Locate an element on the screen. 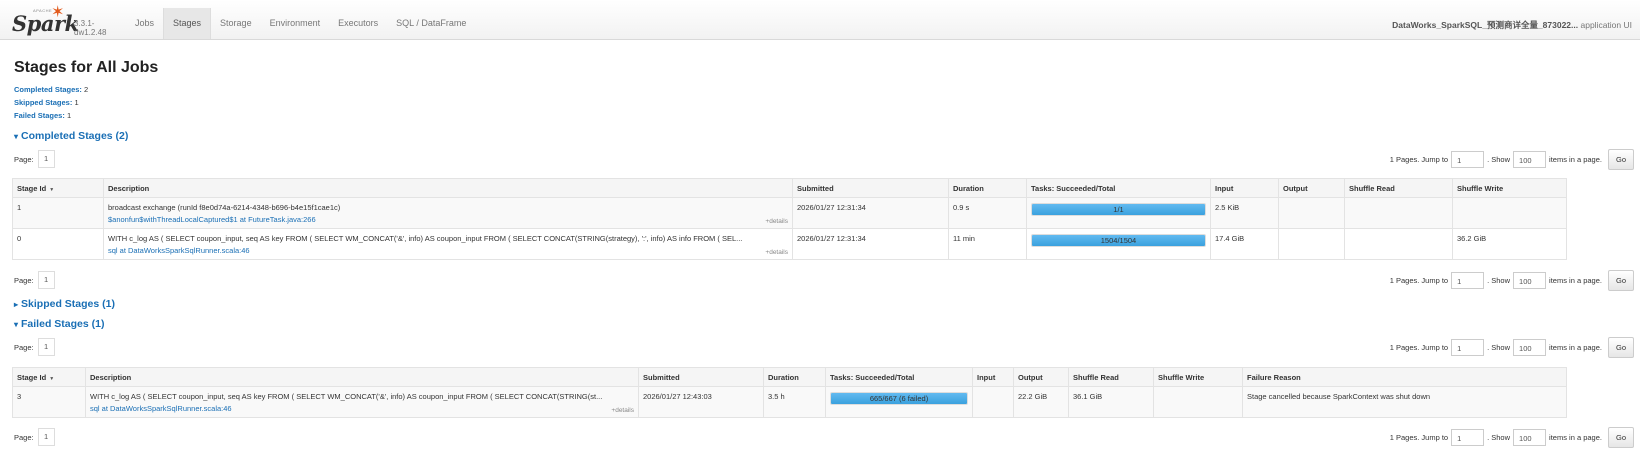  summary-label: Failed Stages: is located at coordinates (39, 115).